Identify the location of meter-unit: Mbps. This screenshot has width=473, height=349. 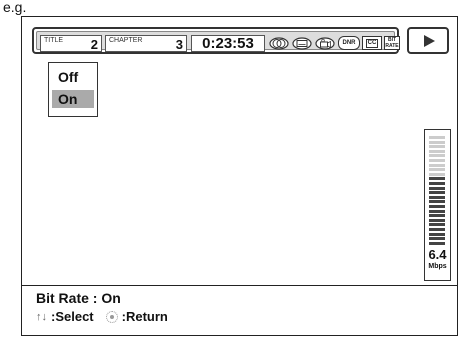
(437, 266).